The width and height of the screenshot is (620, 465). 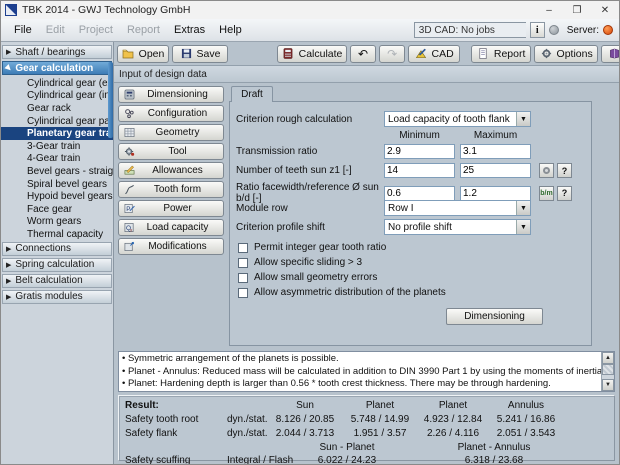 I want to click on cad-button: CAD, so click(x=434, y=53).